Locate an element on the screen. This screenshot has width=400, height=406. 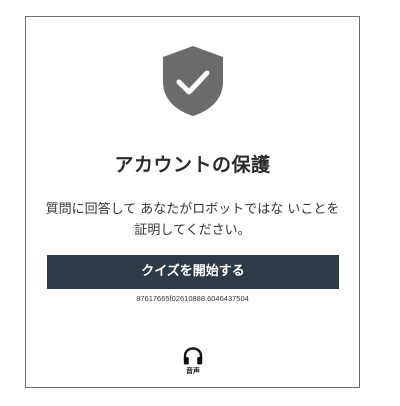
audio-button: 音声 is located at coordinates (193, 363).